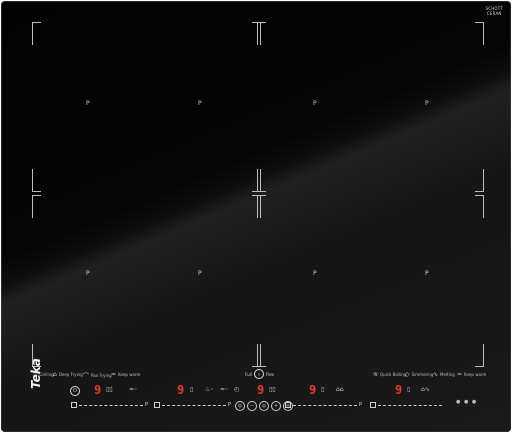 The image size is (513, 434). I want to click on flex-zone-icon: ||, so click(258, 374).